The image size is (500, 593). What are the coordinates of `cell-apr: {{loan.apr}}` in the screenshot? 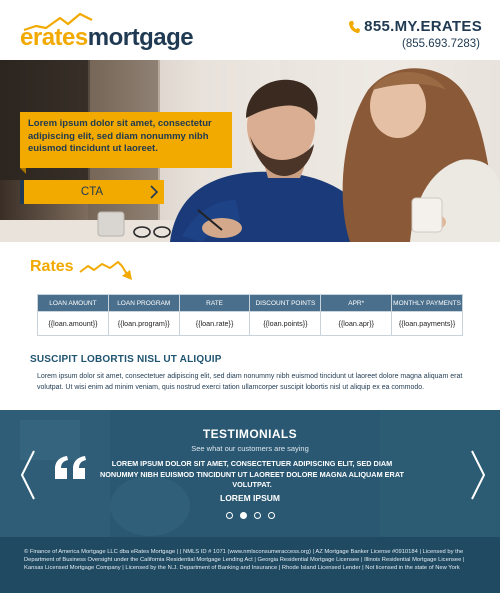 It's located at (356, 323).